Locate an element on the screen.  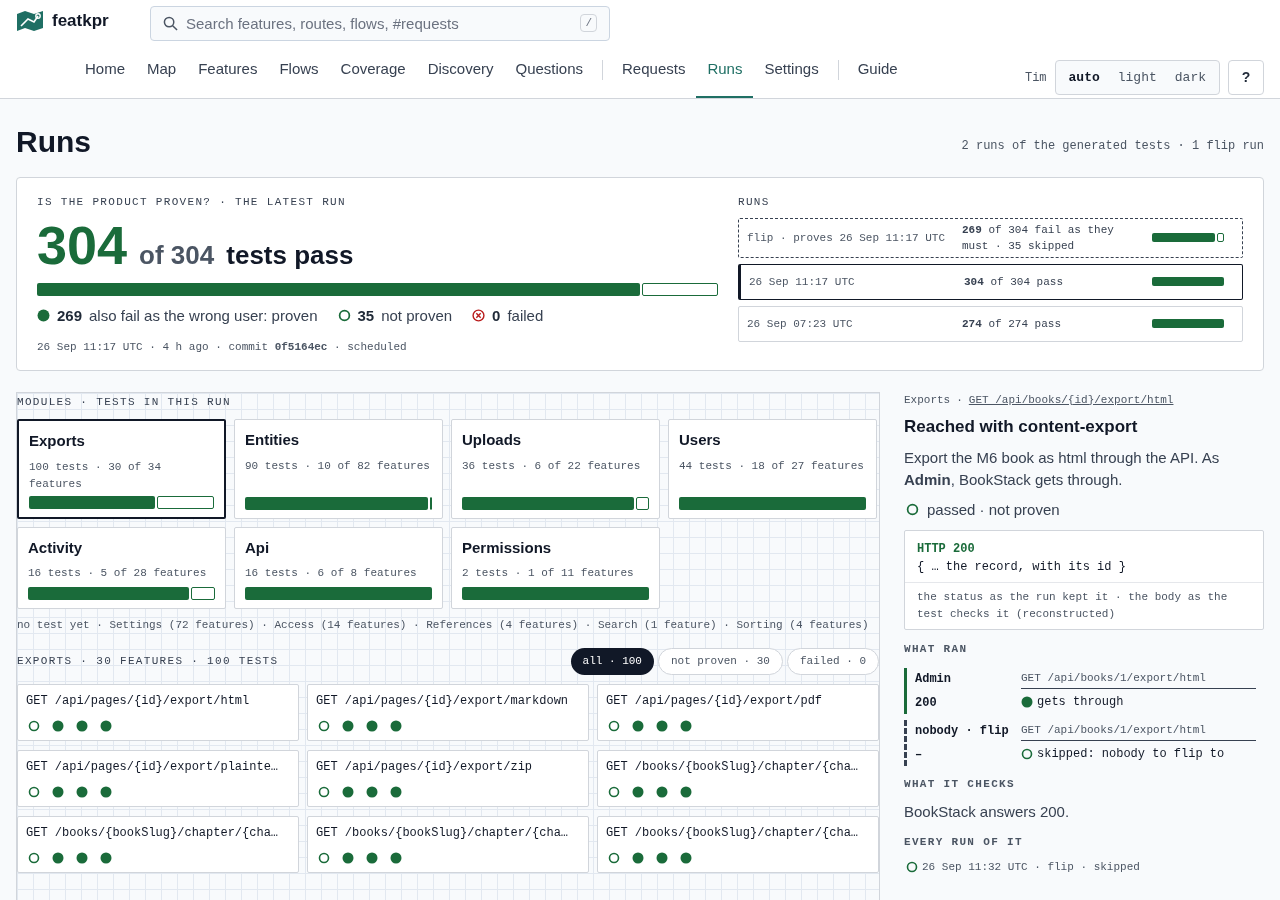
module-card: Entities 90 tests · 10 of 82 features is located at coordinates (338, 469).